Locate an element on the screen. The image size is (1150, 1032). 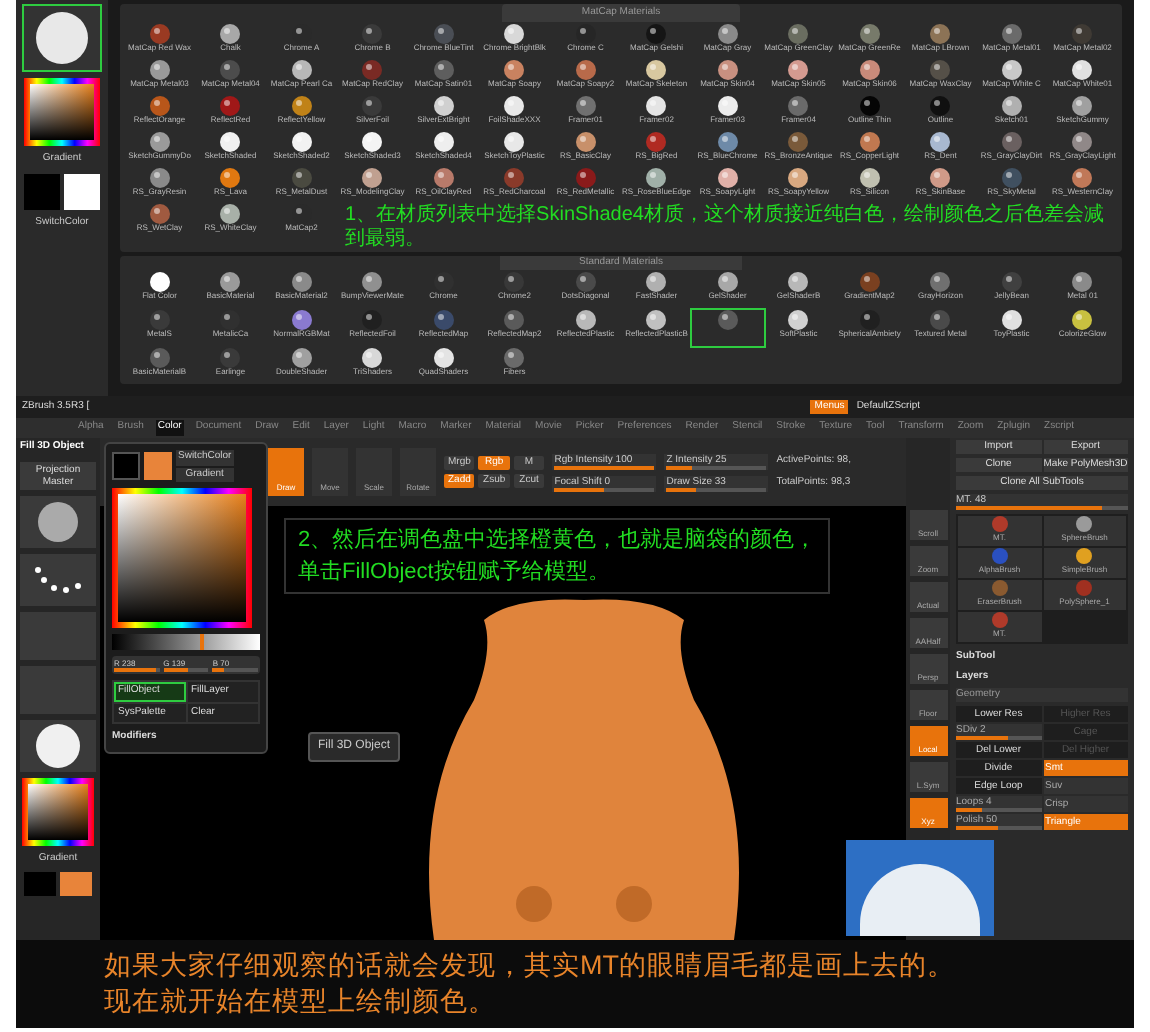
brightness-slider is located at coordinates (186, 642).